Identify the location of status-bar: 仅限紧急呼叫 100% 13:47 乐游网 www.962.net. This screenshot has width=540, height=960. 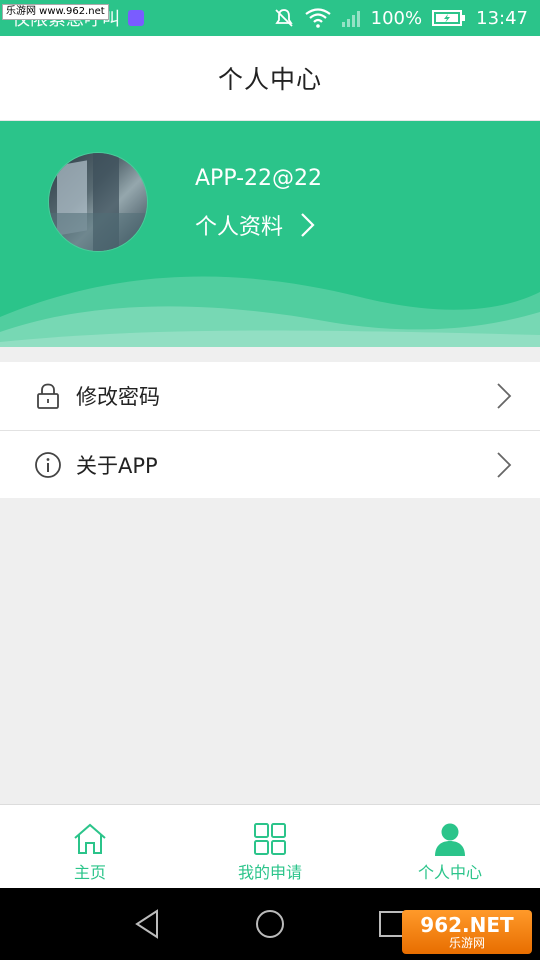
(270, 18).